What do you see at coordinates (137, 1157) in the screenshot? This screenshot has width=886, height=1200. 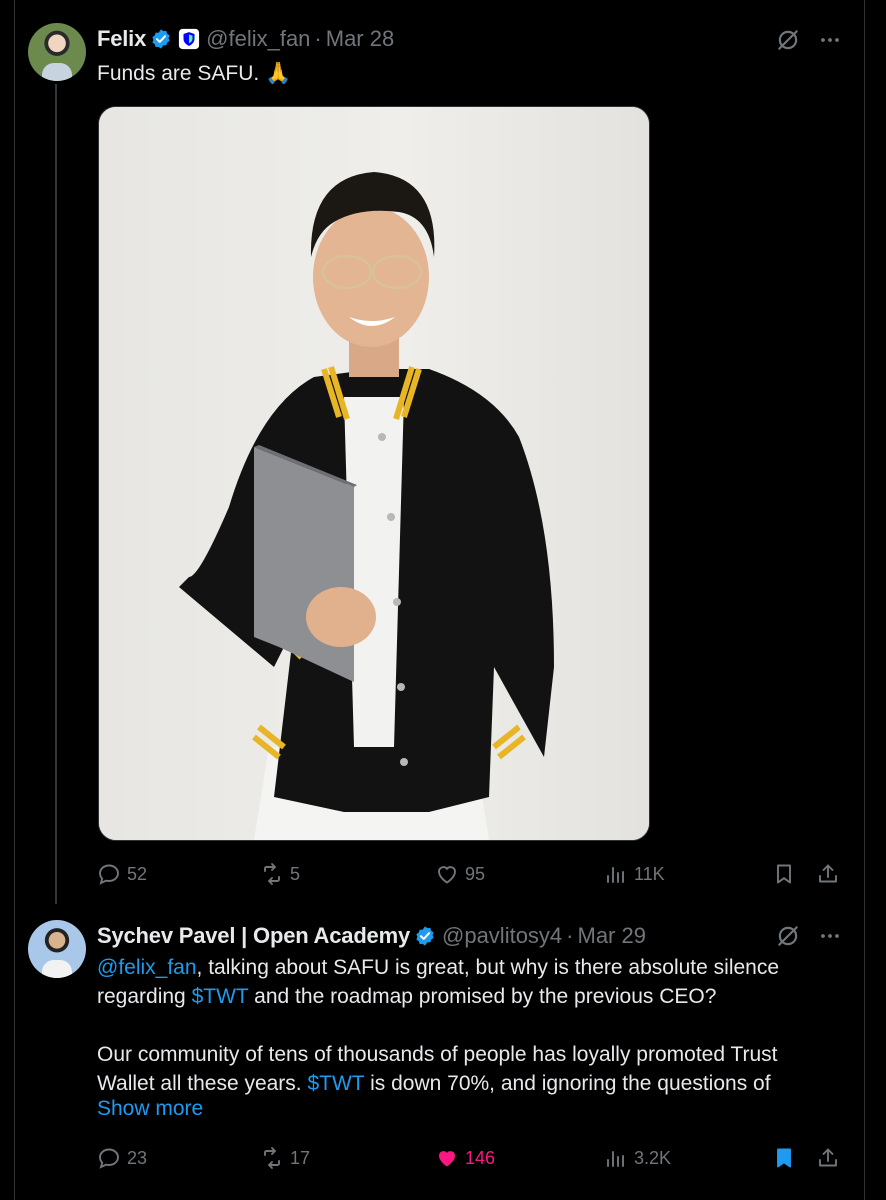 I see `reply-count: 23` at bounding box center [137, 1157].